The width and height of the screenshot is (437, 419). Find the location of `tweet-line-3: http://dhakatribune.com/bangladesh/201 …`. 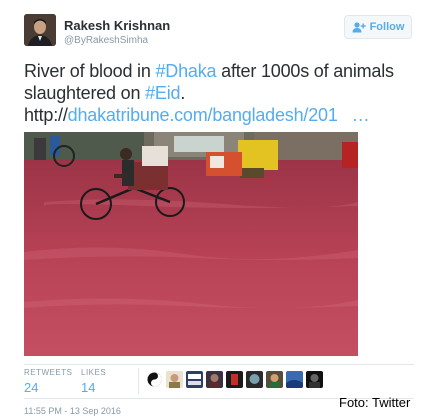

tweet-line-3: http://dhakatribune.com/bangladesh/201 … is located at coordinates (224, 115).